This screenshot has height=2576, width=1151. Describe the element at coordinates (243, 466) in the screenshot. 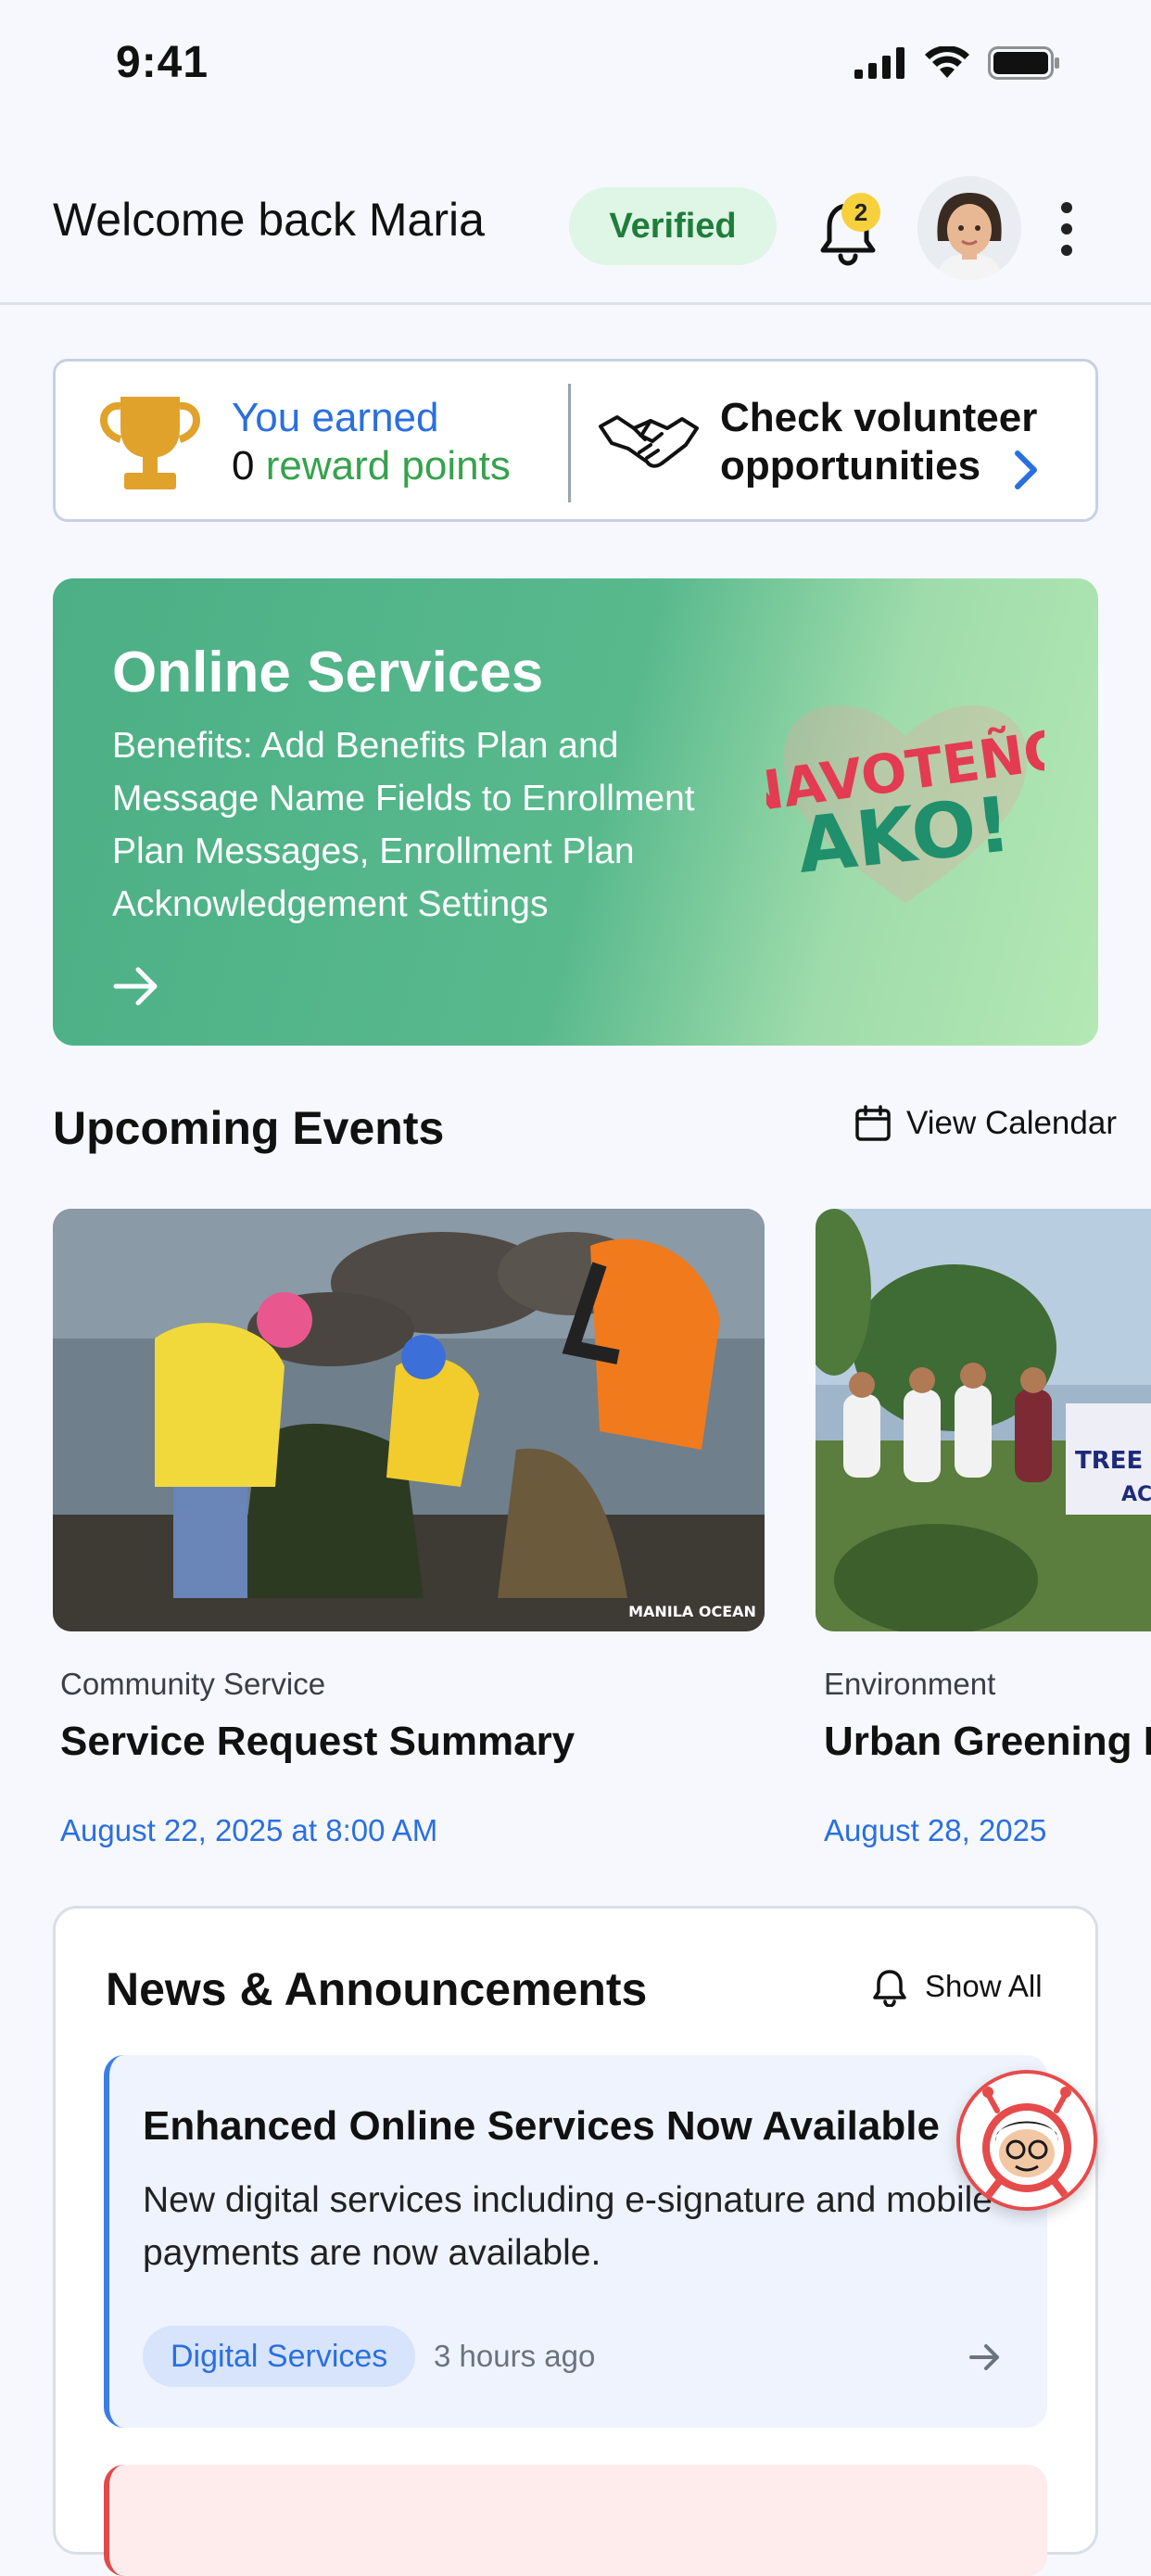

I see `points-value: 0` at that location.